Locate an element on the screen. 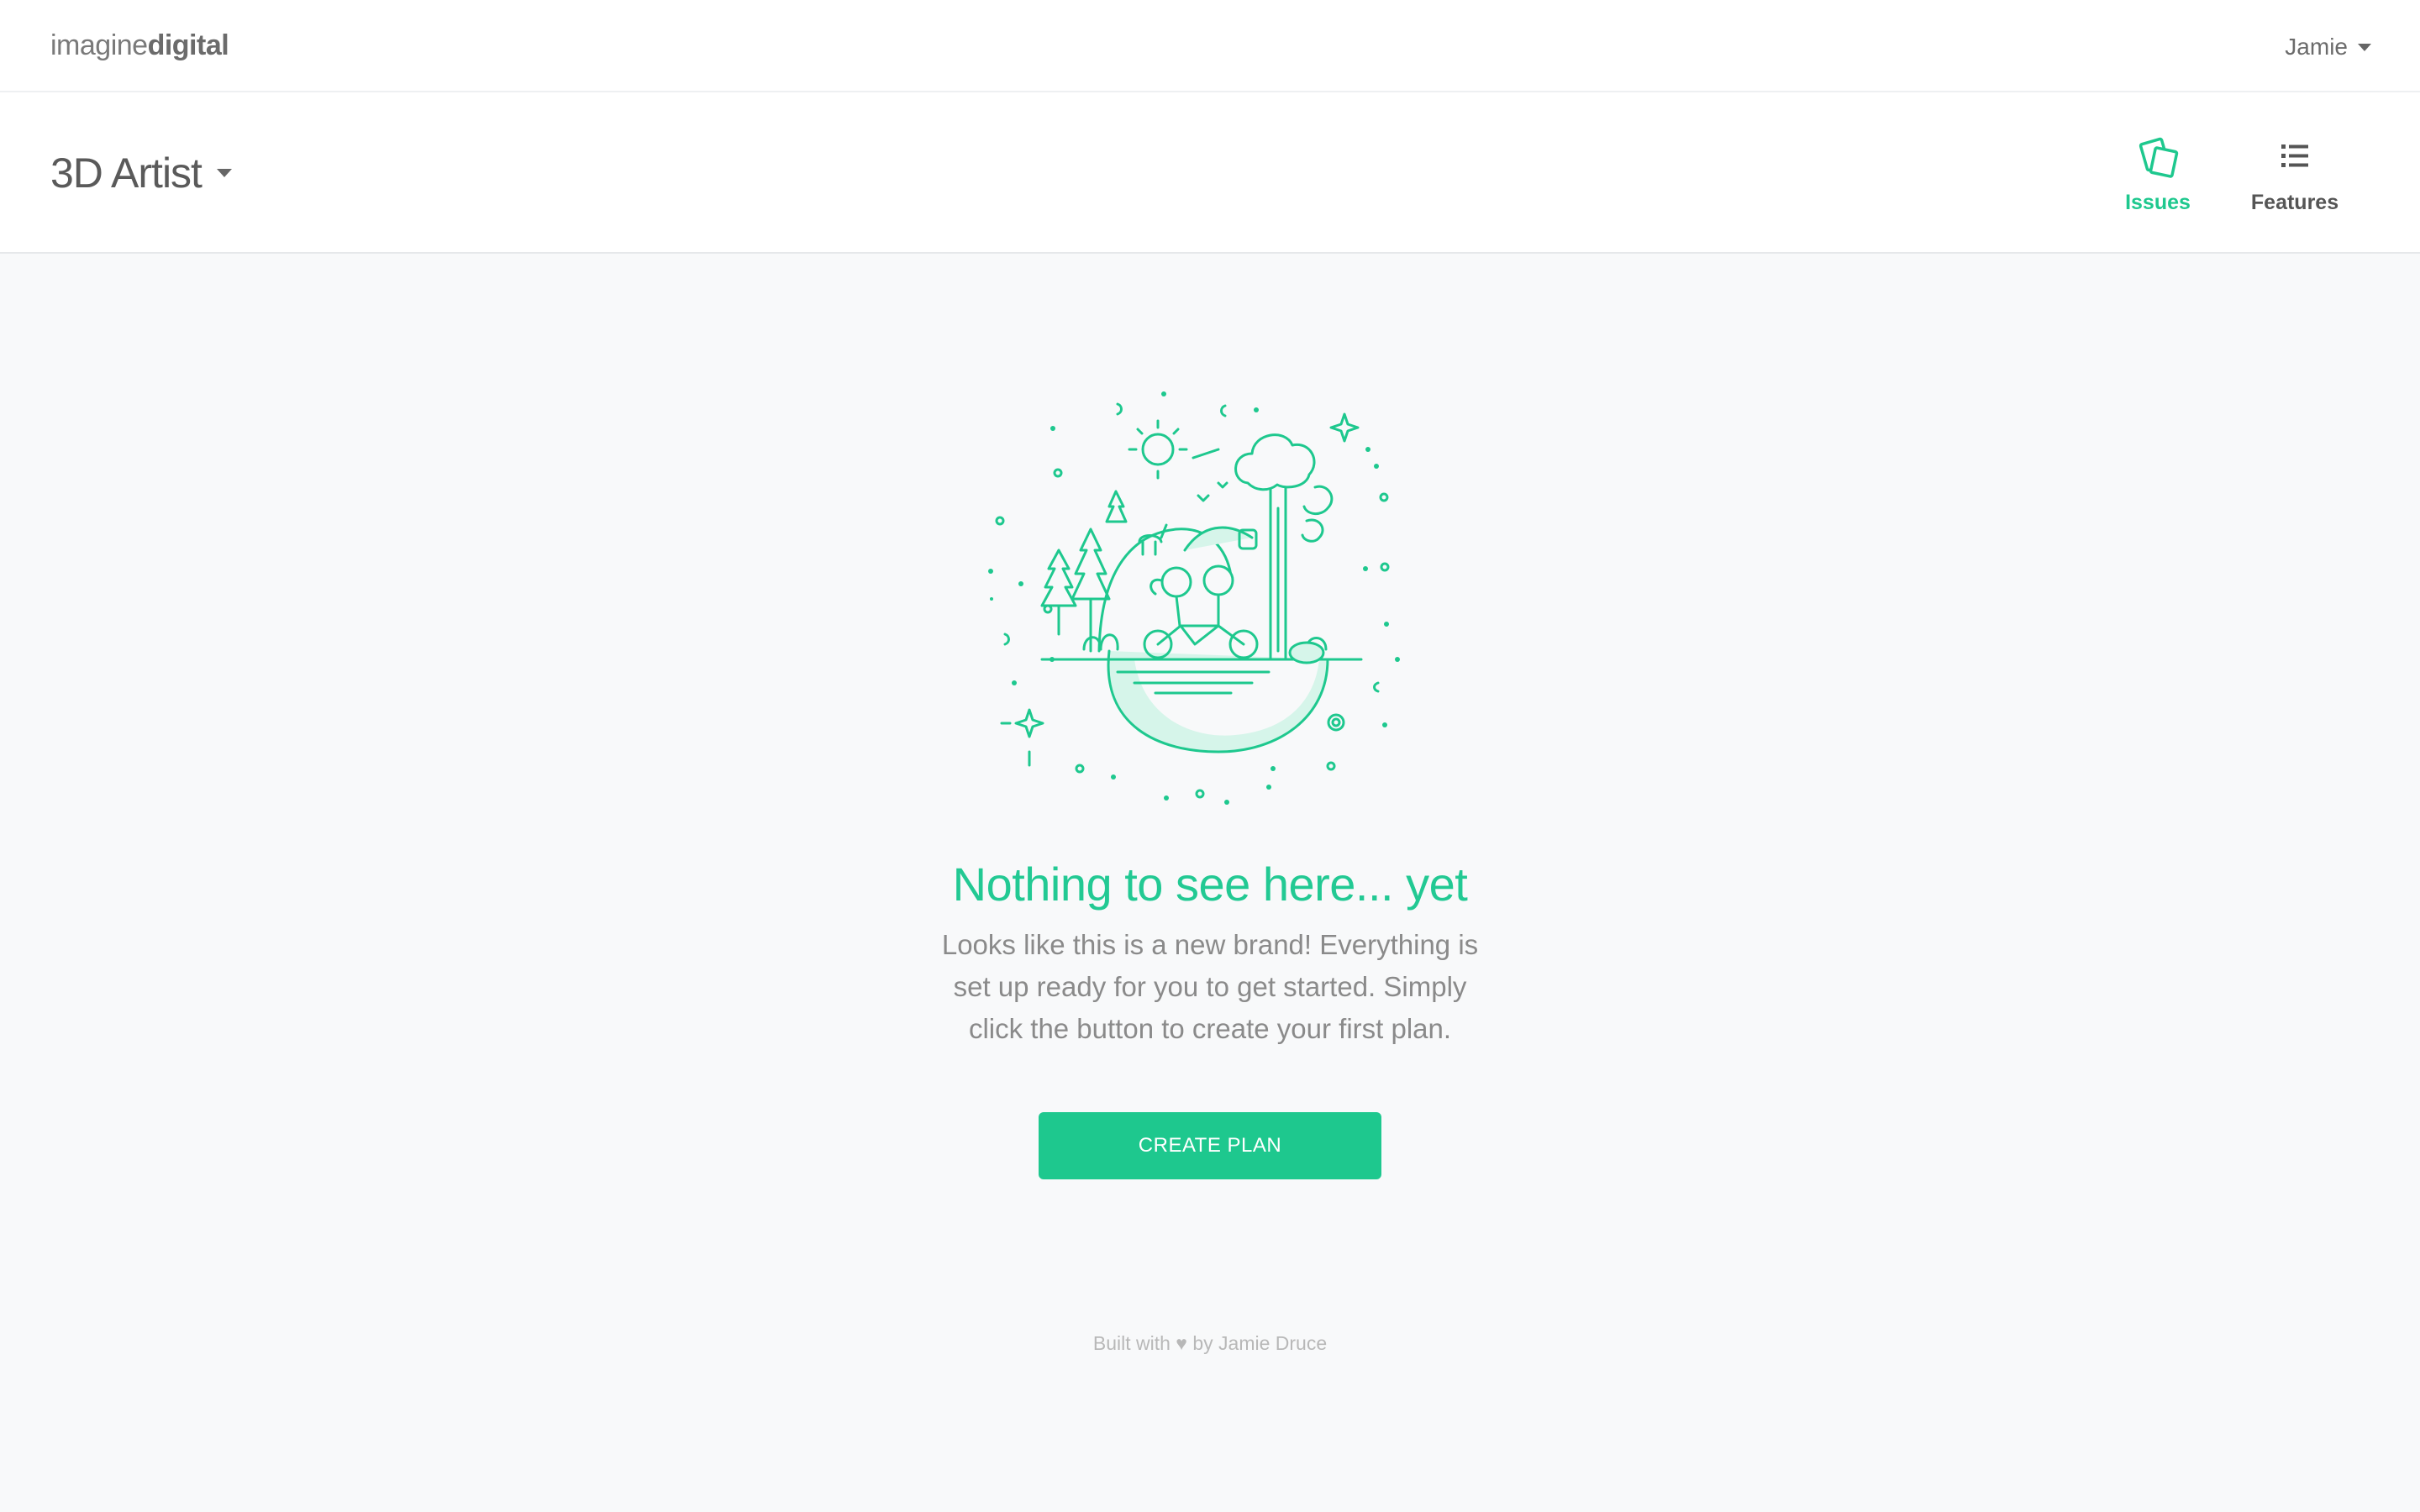  brand-logo: imaginedigital is located at coordinates (139, 45).